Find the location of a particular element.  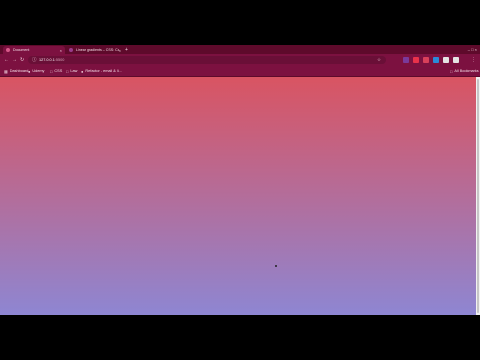

tab-linear-gradients: Linear gradients – CSS: Casc × is located at coordinates (95, 50).